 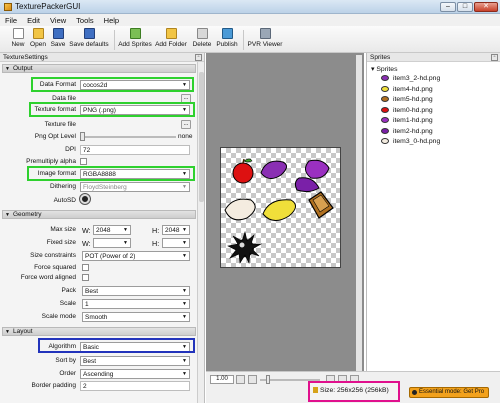 What do you see at coordinates (89, 40) in the screenshot?
I see `save-defaults-button: Save defaults` at bounding box center [89, 40].